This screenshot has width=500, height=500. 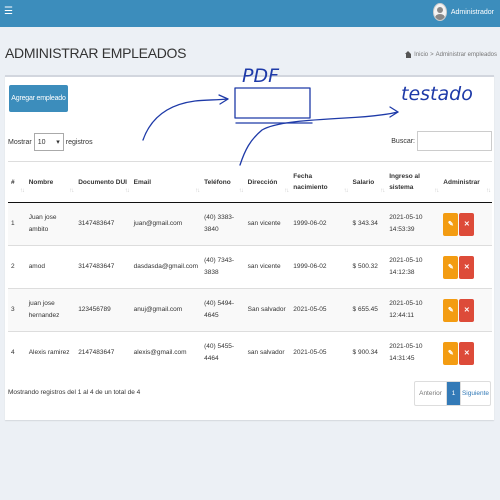 I want to click on cell-nombre: Alexis ramirez, so click(x=50, y=353).